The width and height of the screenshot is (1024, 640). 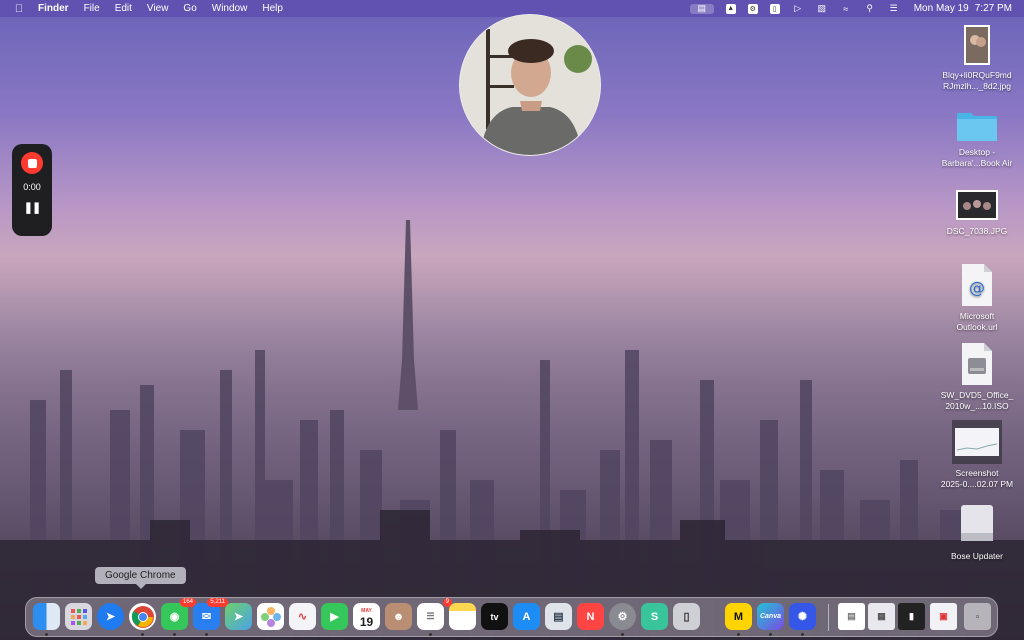 What do you see at coordinates (941, 8) in the screenshot?
I see `menubar-date: Mon May 19` at bounding box center [941, 8].